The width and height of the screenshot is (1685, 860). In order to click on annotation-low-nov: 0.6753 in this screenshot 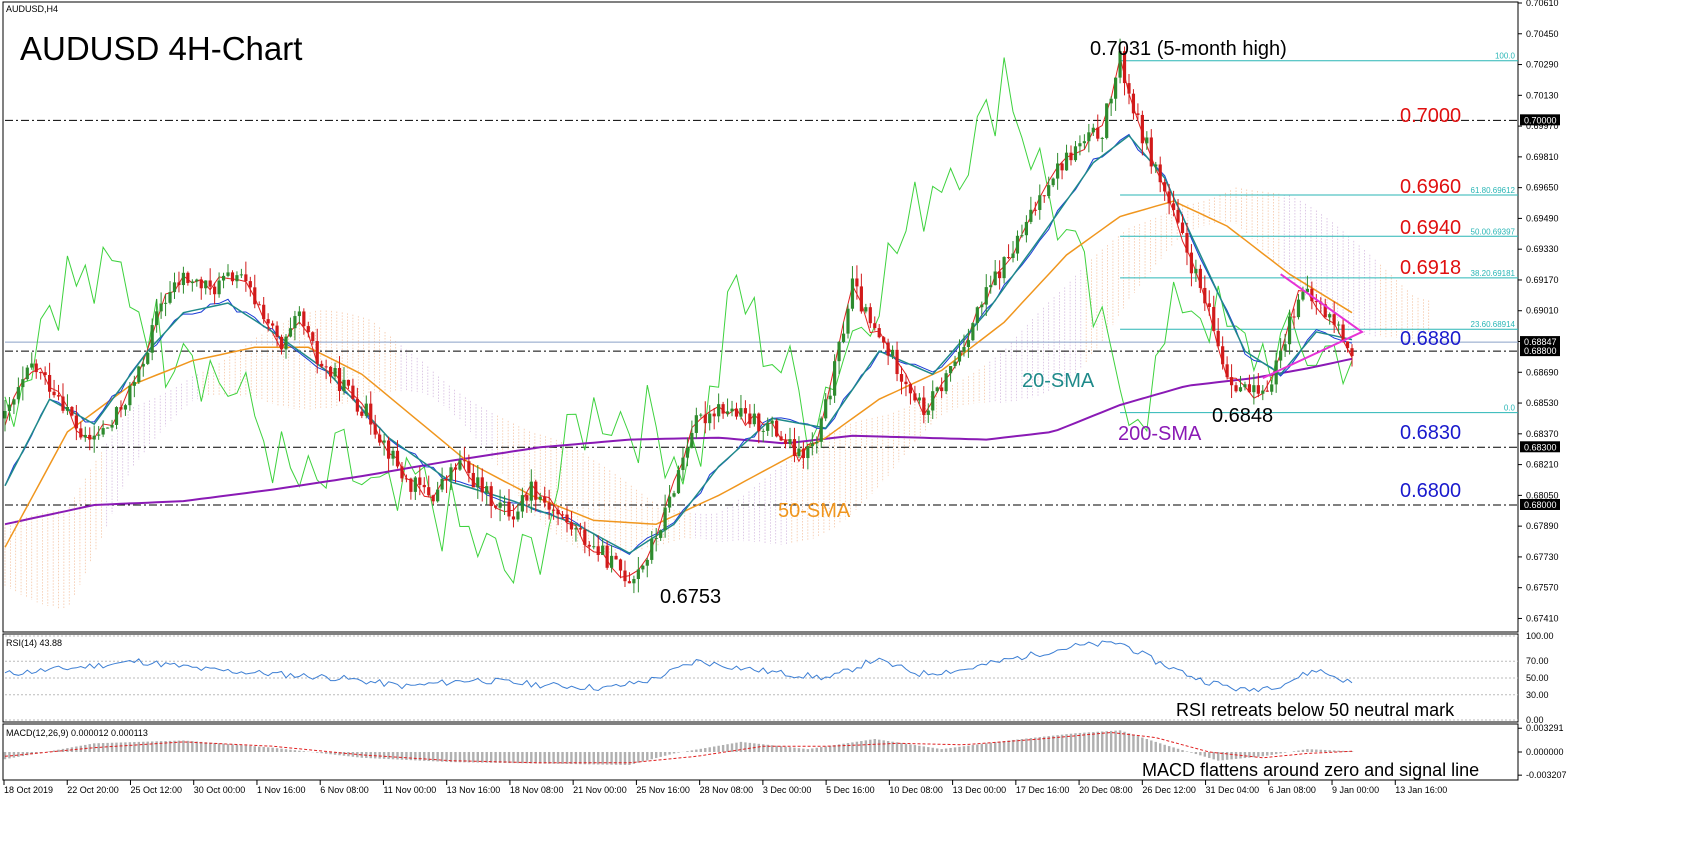, I will do `click(690, 597)`.